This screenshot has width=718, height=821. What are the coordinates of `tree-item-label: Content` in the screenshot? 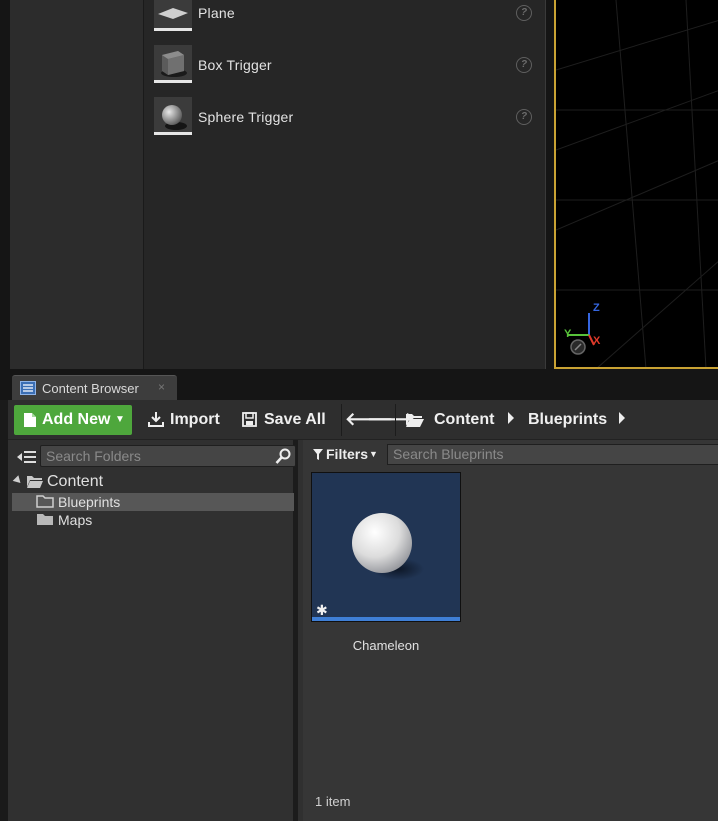 It's located at (75, 481).